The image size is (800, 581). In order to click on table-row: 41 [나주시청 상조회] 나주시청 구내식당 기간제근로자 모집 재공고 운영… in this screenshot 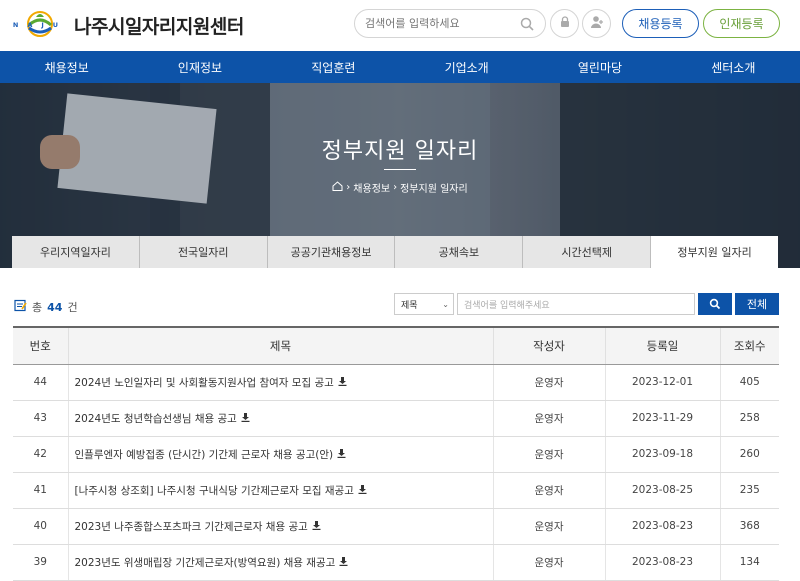, I will do `click(396, 490)`.